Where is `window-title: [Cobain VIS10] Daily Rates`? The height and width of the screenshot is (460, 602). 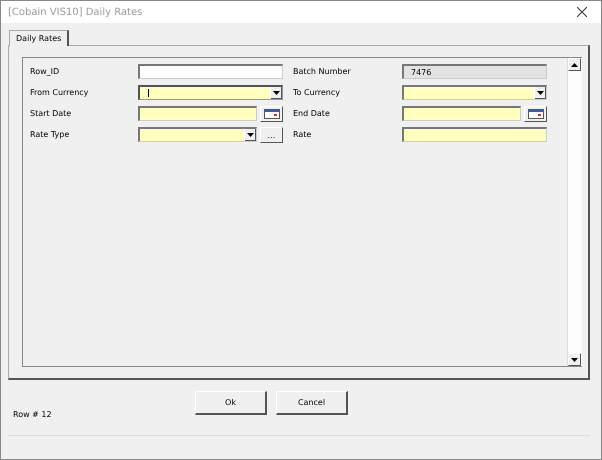
window-title: [Cobain VIS10] Daily Rates is located at coordinates (75, 12).